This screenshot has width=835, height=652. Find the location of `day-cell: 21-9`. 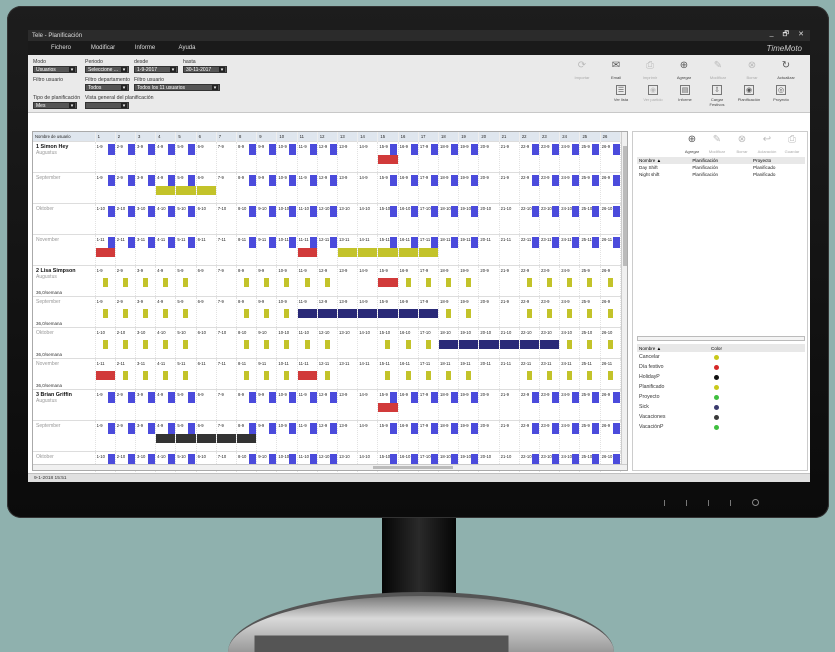

day-cell: 21-9 is located at coordinates (509, 404).